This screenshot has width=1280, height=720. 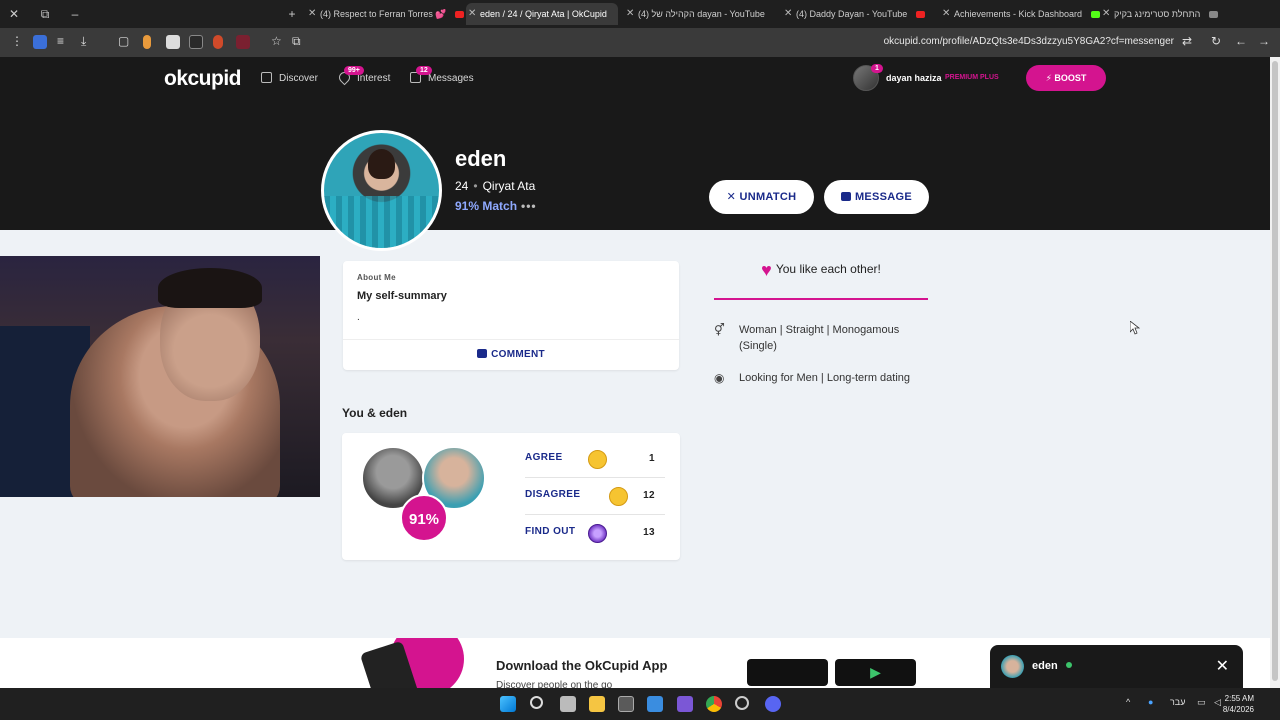 What do you see at coordinates (529, 206) in the screenshot?
I see `more-options-icon: •••` at bounding box center [529, 206].